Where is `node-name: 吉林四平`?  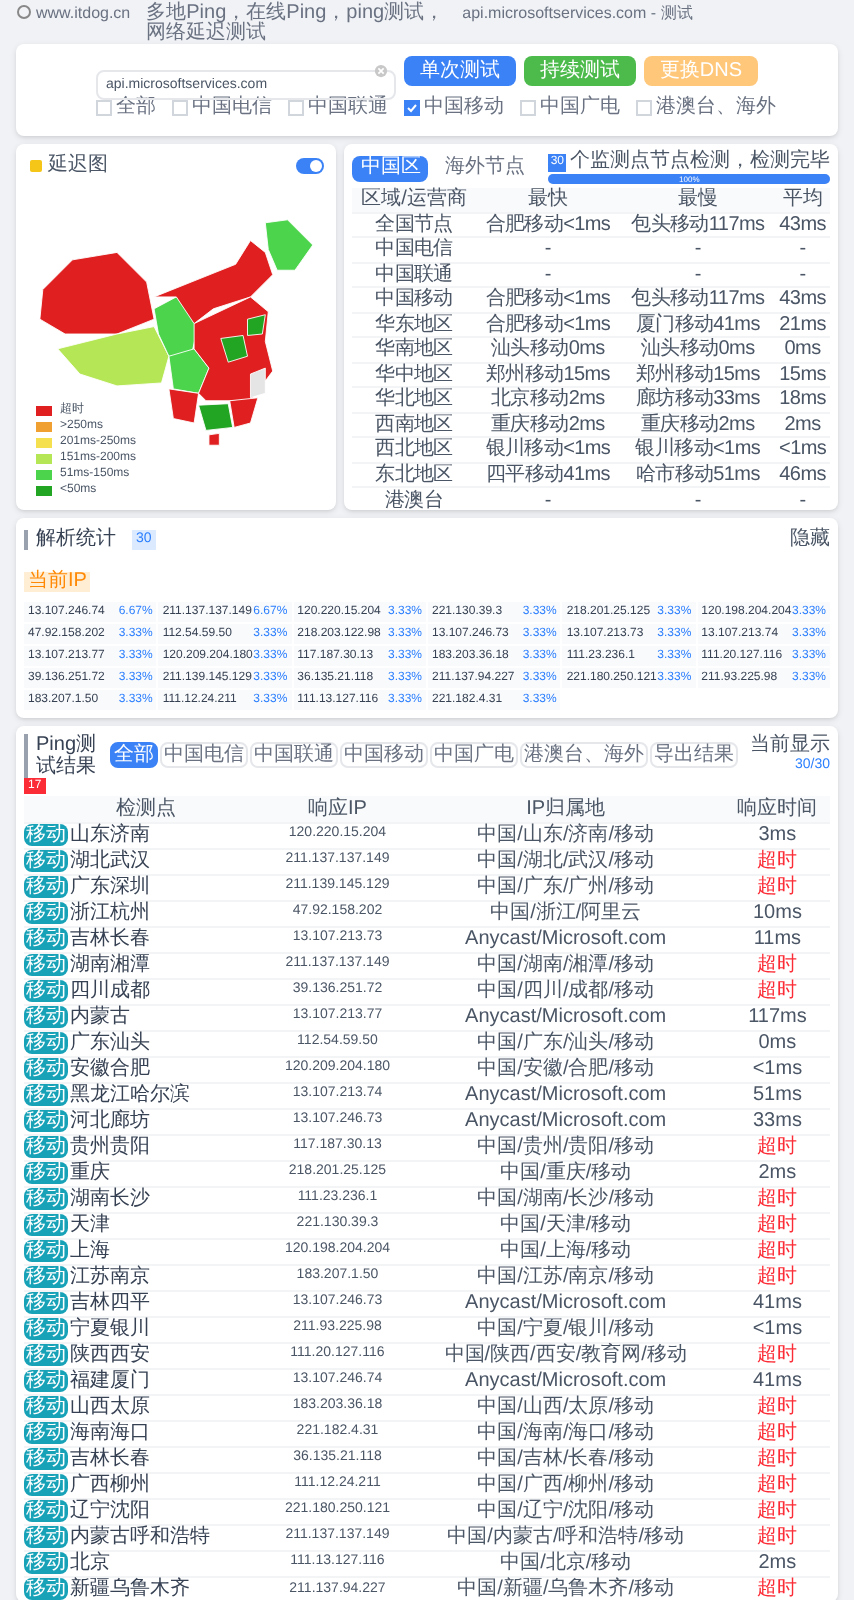 node-name: 吉林四平 is located at coordinates (110, 1303).